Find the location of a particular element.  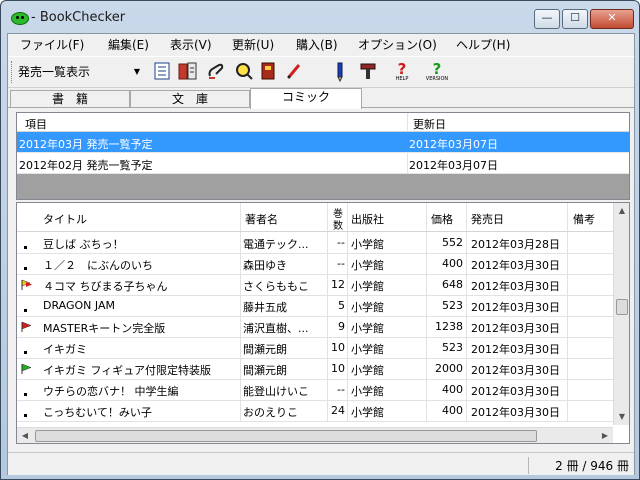

table-row: ウチらの恋バナ！ 中学生編 能登山けいこ -- 小学館 400 2012年03月30日 is located at coordinates (315, 390).